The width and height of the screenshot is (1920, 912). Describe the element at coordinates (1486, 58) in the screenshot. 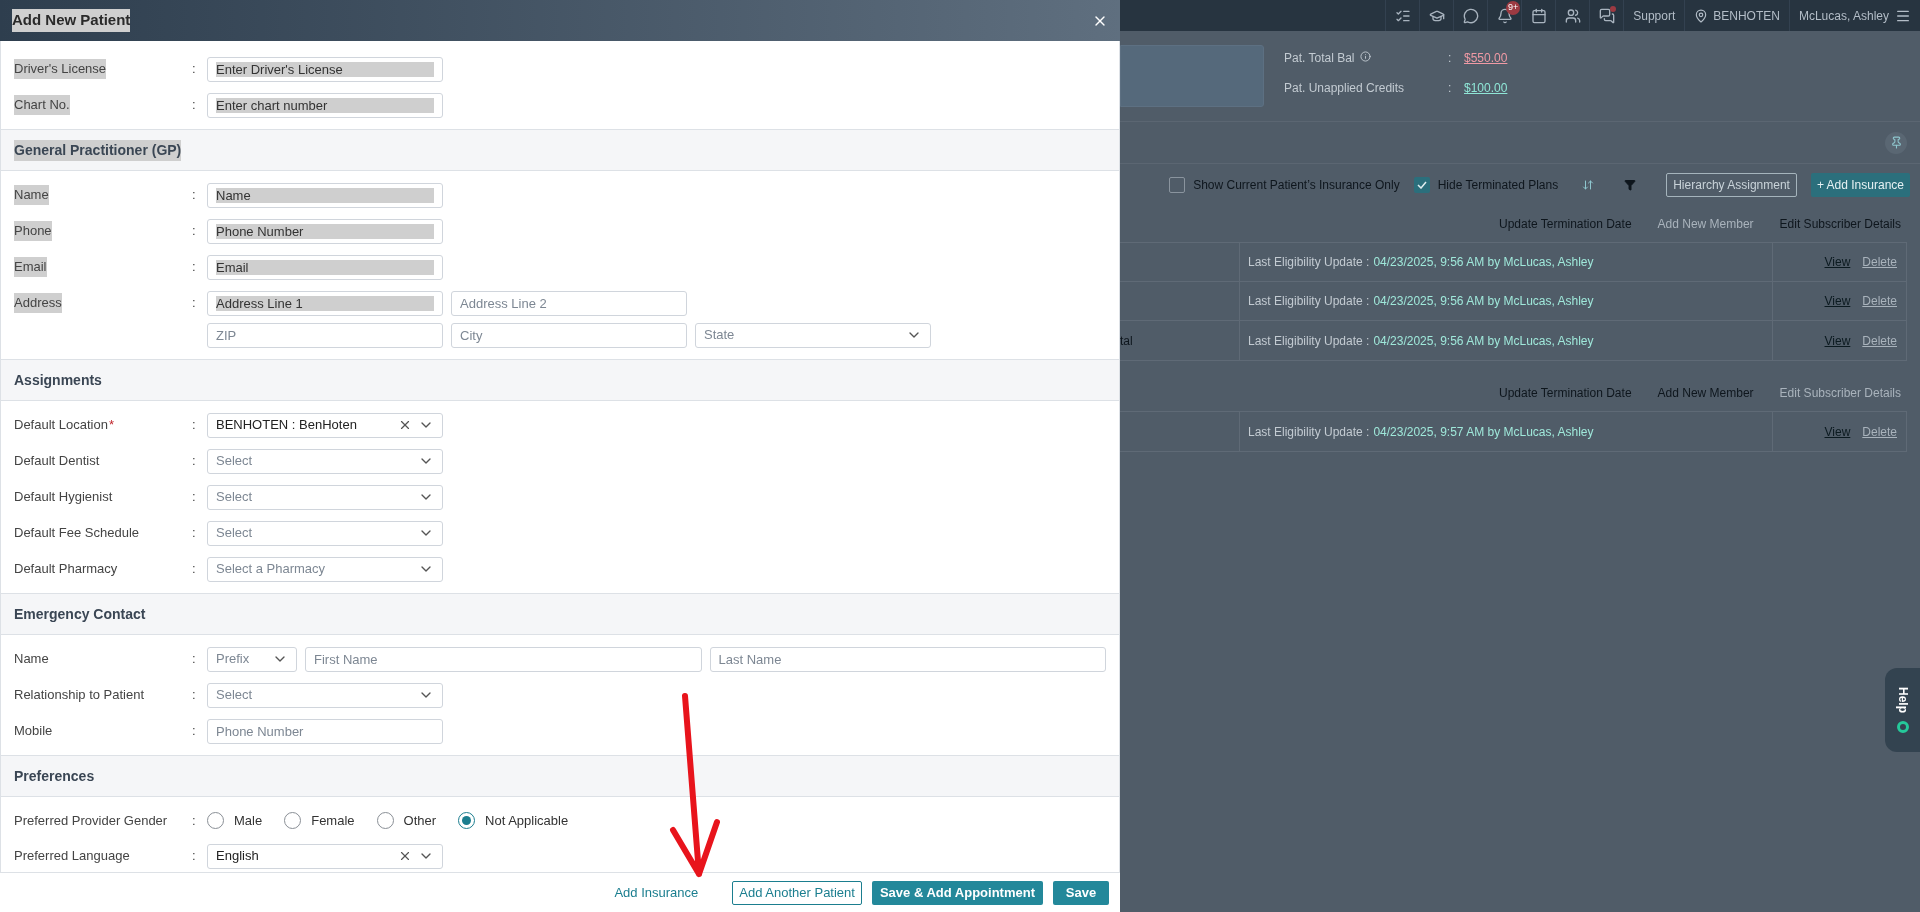

I see `balance-value: $550.00` at that location.